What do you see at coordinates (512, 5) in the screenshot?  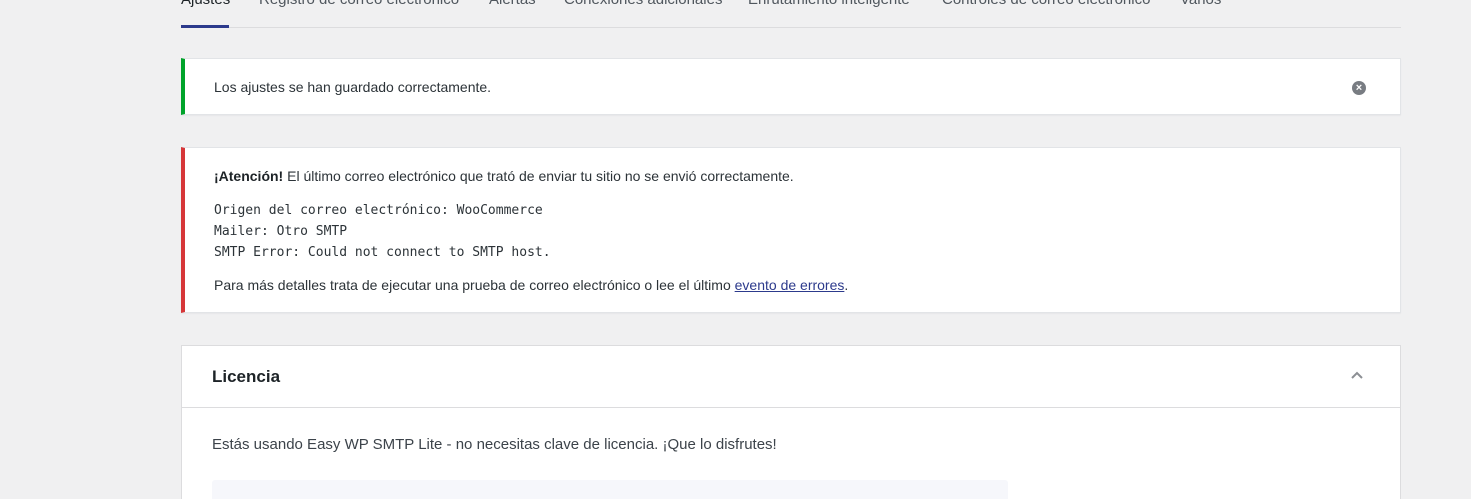 I see `tab-alertas: Alertas` at bounding box center [512, 5].